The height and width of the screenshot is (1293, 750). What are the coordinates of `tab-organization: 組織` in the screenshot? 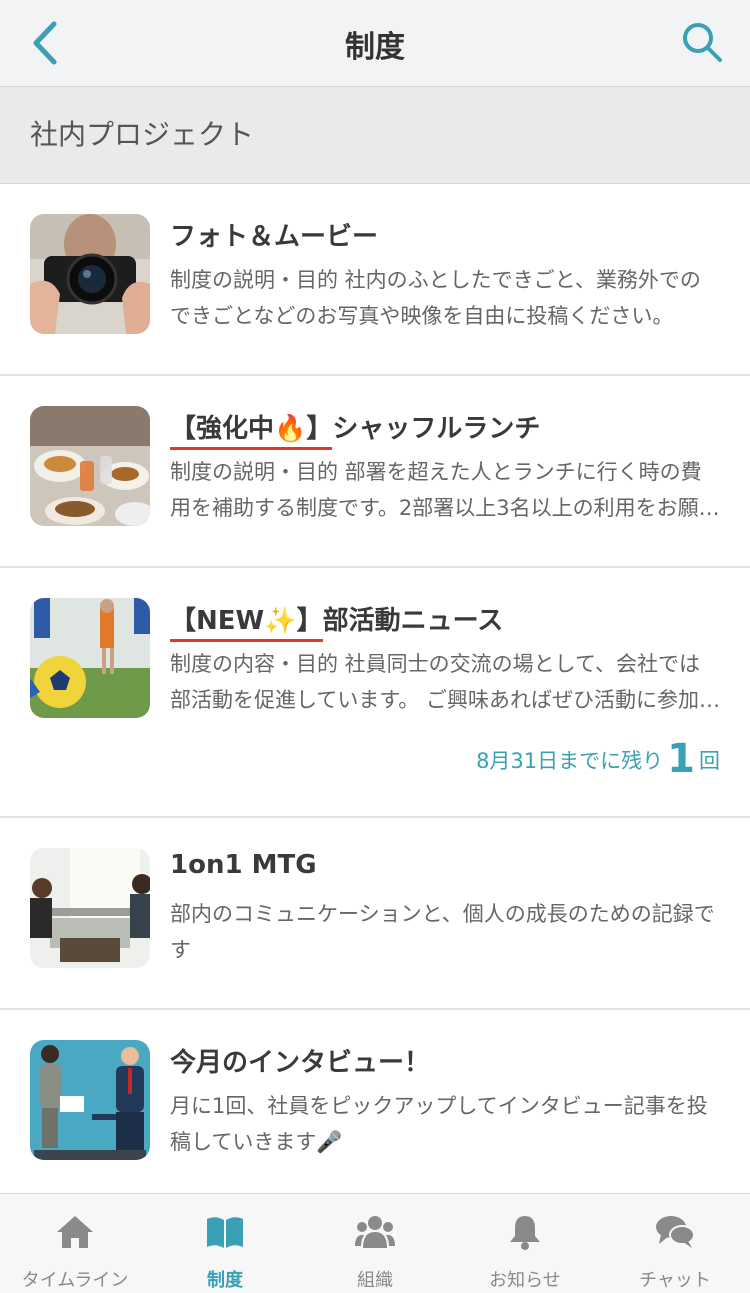 It's located at (375, 1243).